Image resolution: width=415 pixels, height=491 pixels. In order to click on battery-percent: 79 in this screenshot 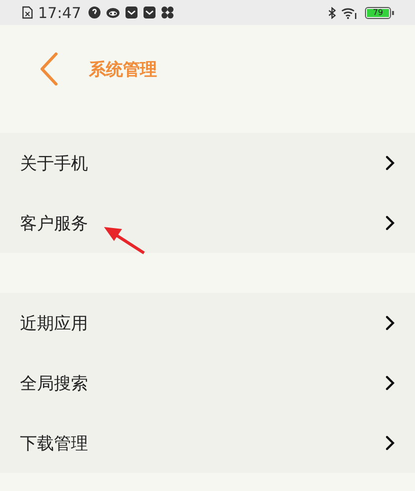, I will do `click(378, 12)`.